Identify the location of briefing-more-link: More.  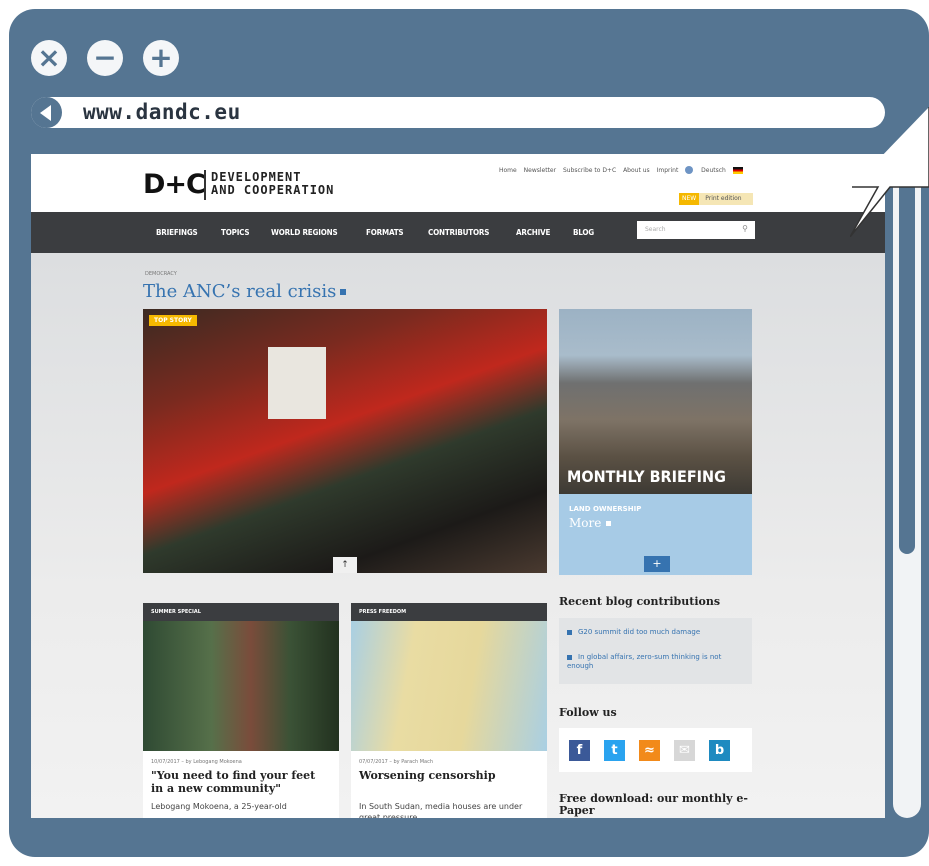
(590, 523).